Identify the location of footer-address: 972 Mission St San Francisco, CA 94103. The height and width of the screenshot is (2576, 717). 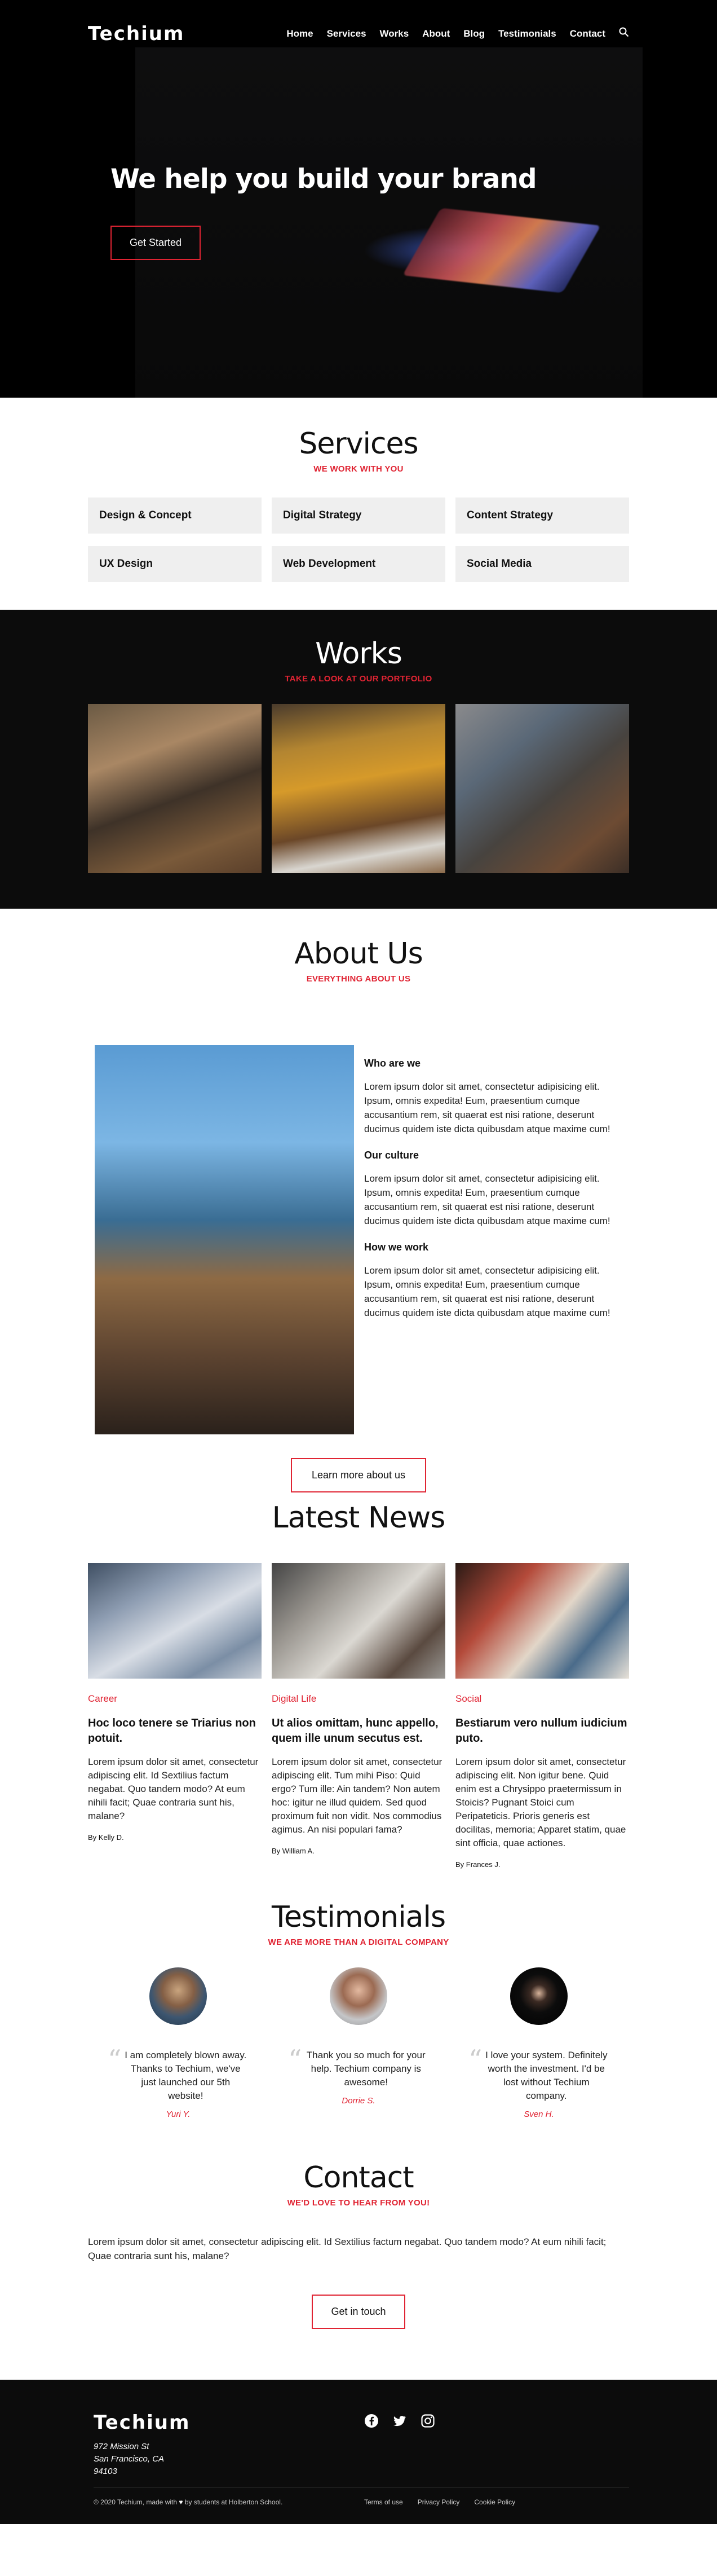
(129, 2459).